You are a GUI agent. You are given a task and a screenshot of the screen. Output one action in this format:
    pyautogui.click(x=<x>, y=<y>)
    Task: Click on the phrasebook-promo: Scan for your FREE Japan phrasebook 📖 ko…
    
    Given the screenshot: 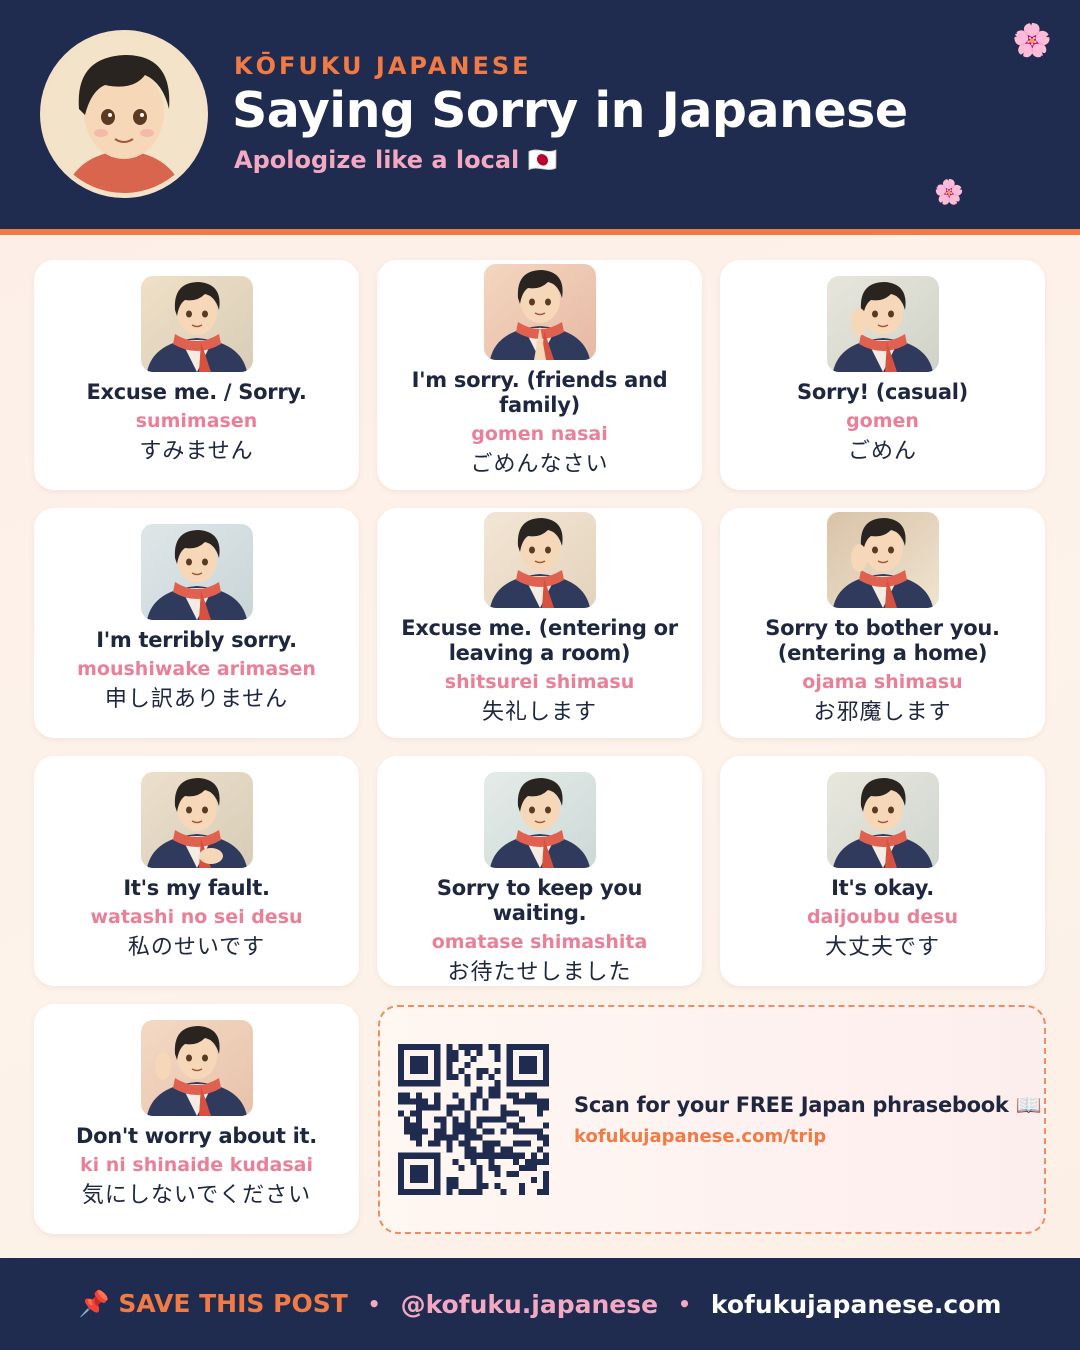 What is the action you would take?
    pyautogui.click(x=712, y=1119)
    